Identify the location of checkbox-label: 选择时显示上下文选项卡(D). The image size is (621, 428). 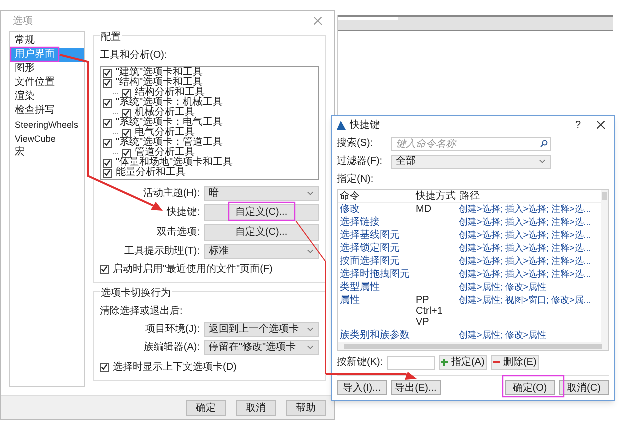
(175, 367).